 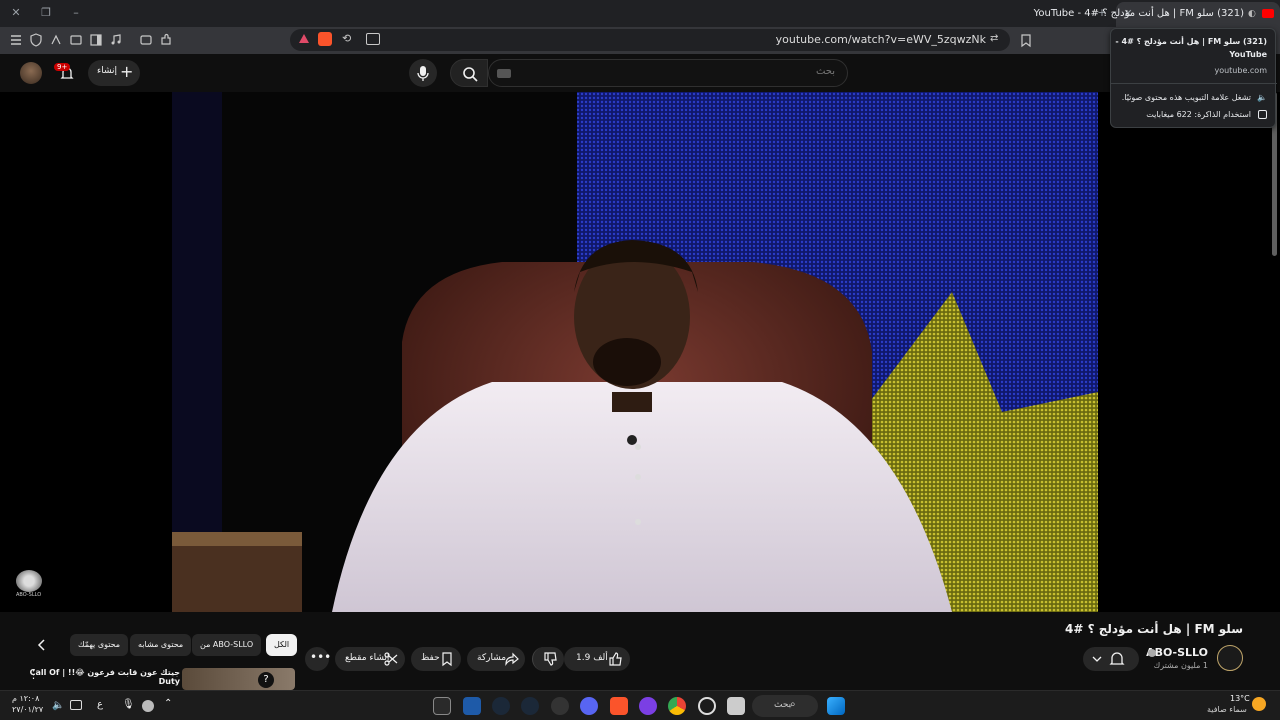 What do you see at coordinates (325, 39) in the screenshot?
I see `brave-shields-icon` at bounding box center [325, 39].